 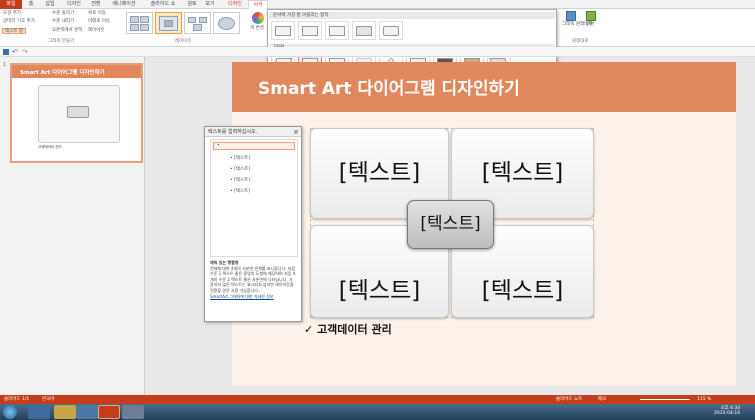 What do you see at coordinates (704, 399) in the screenshot?
I see `zoom-level: 115 %` at bounding box center [704, 399].